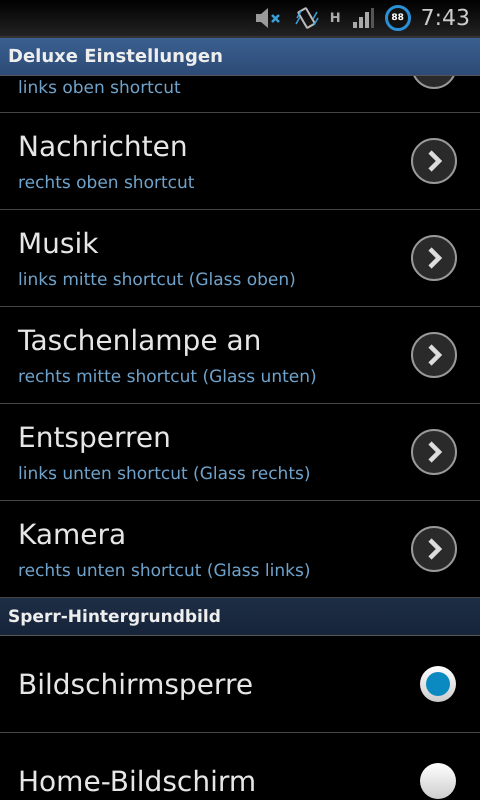 The height and width of the screenshot is (800, 480). What do you see at coordinates (240, 94) in the screenshot?
I see `list-item: links oben shortcut` at bounding box center [240, 94].